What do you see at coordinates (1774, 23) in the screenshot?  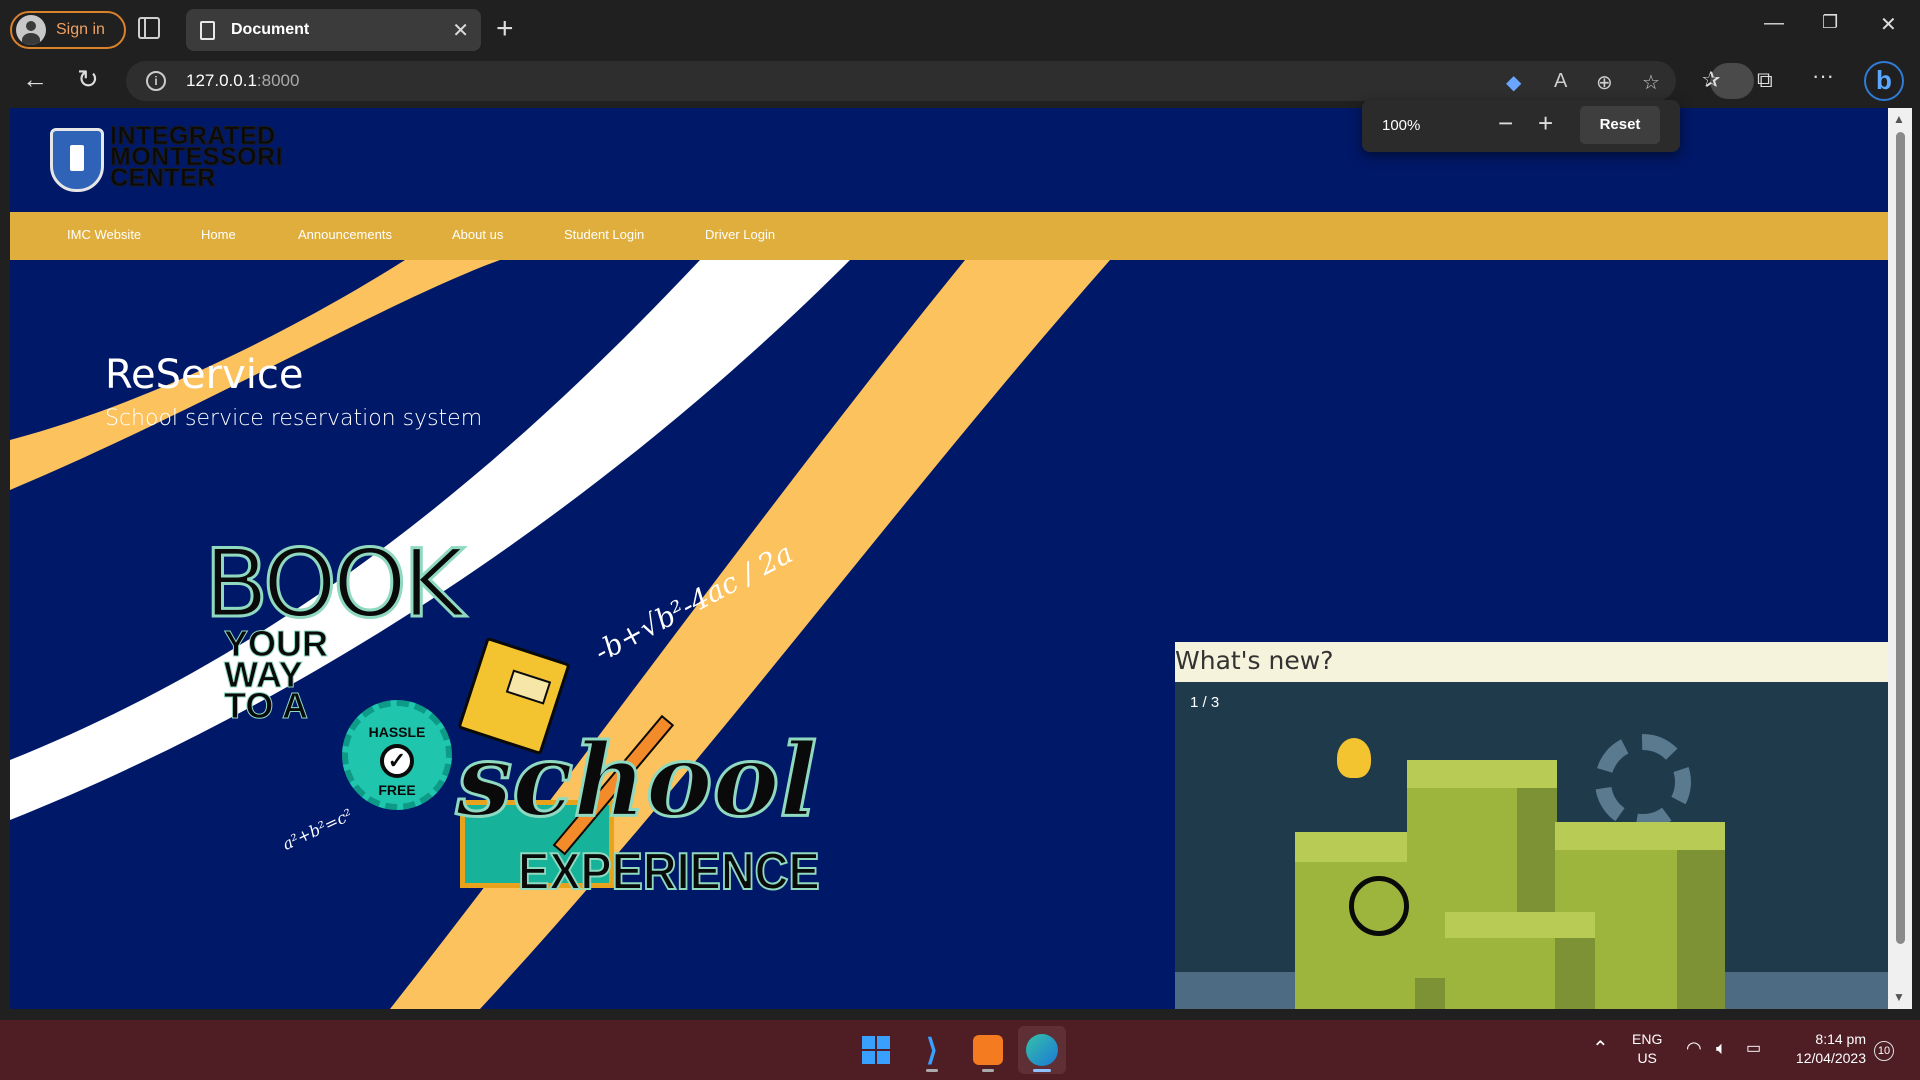 I see `minimize-icon: —` at bounding box center [1774, 23].